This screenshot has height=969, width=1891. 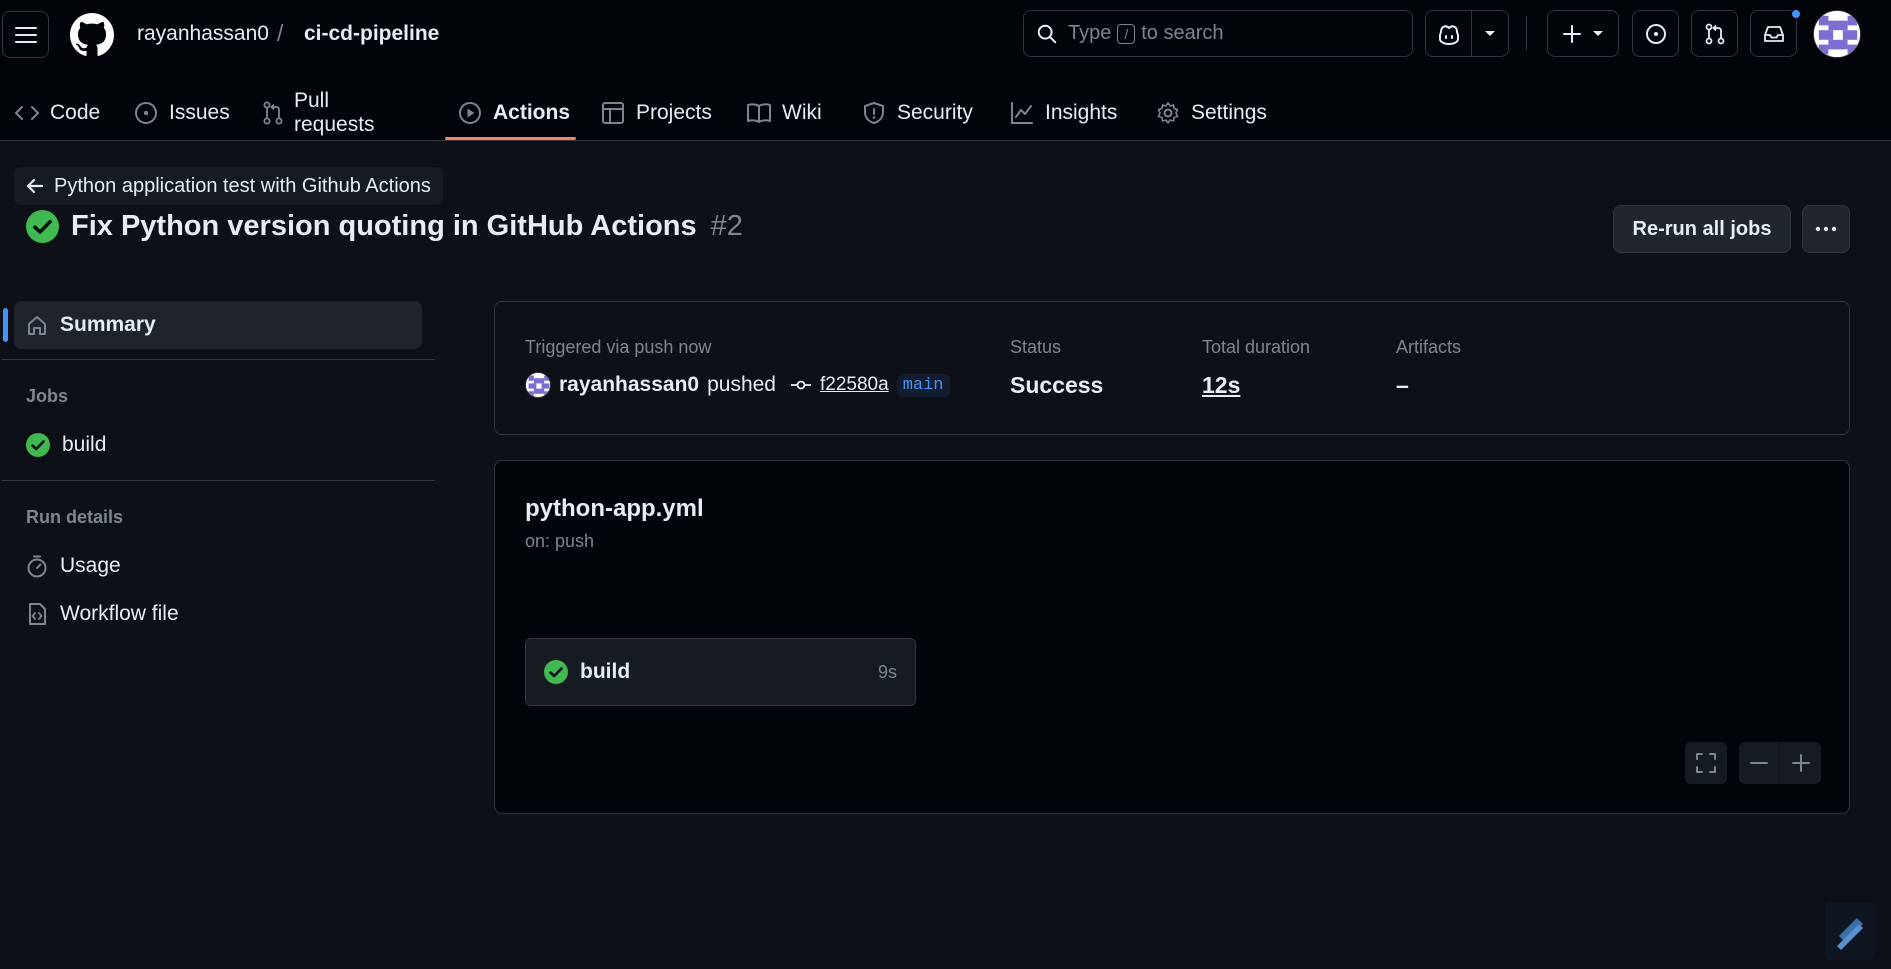 I want to click on job-duration: 9s, so click(x=887, y=671).